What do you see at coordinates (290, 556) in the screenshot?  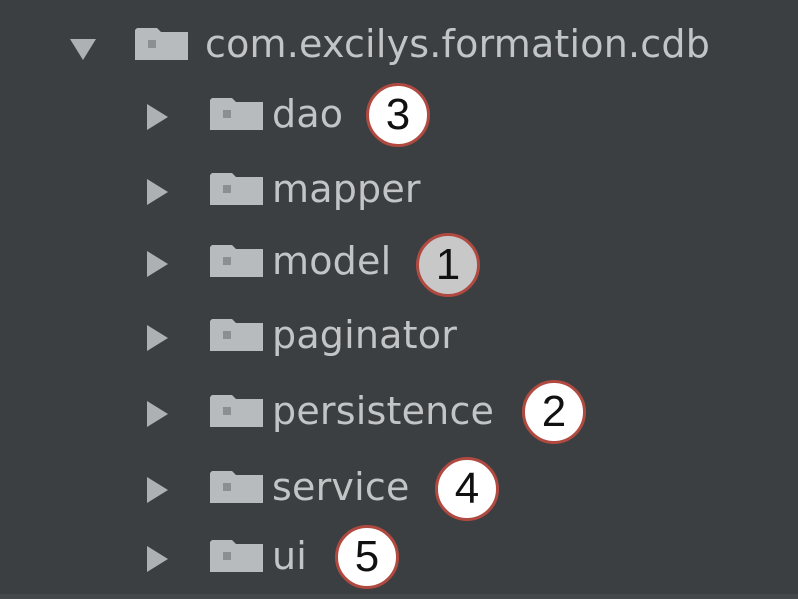 I see `tree-node-label: ui` at bounding box center [290, 556].